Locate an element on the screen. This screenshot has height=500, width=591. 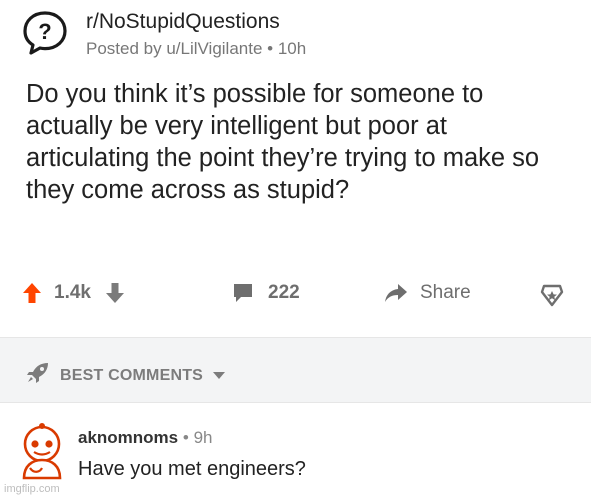
post-action-bar: 1.4k 222 Share is located at coordinates (299, 295).